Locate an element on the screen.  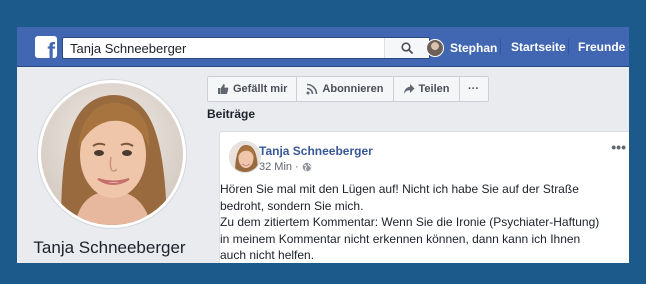
post-timestamp: 32 Min is located at coordinates (275, 167).